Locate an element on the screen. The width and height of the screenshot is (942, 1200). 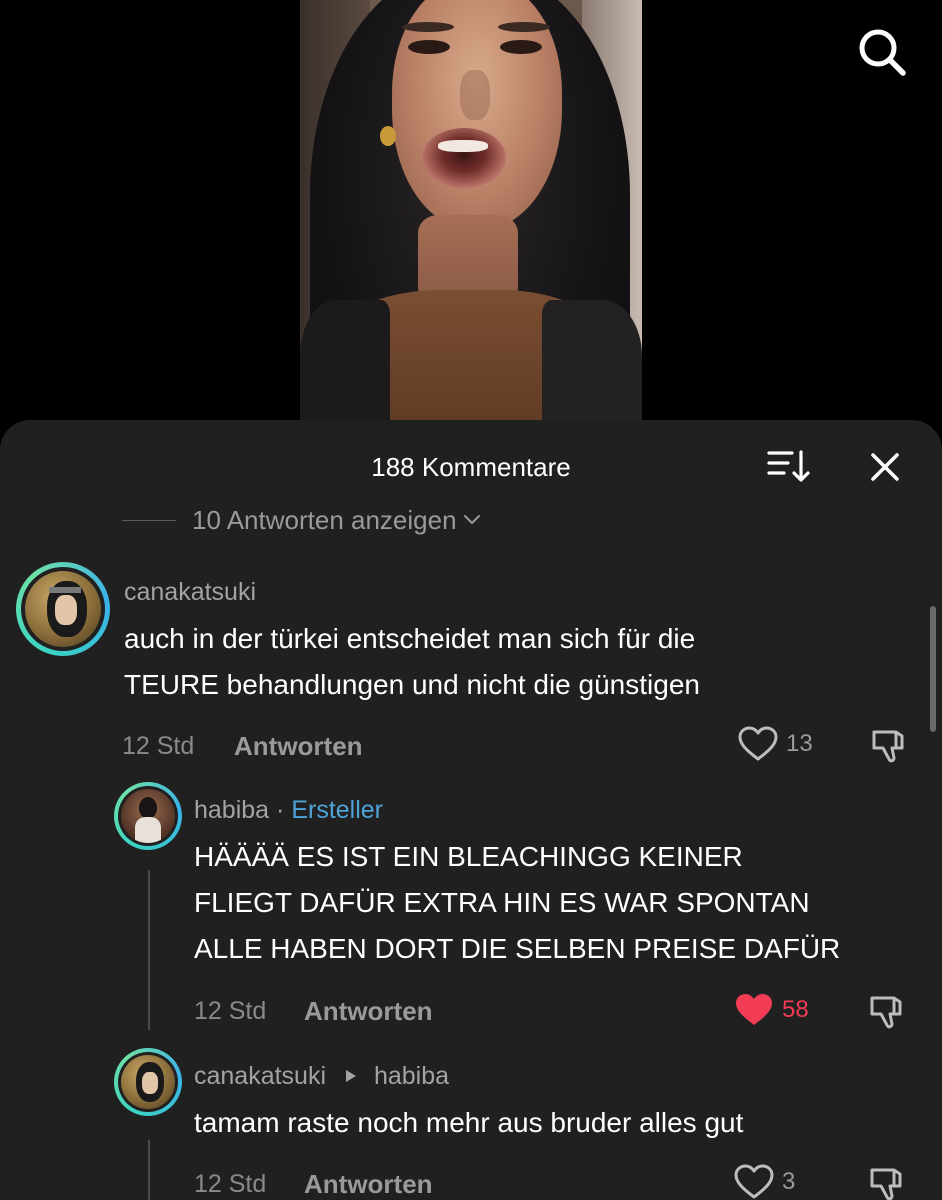
dislike-button is located at coordinates (886, 1182).